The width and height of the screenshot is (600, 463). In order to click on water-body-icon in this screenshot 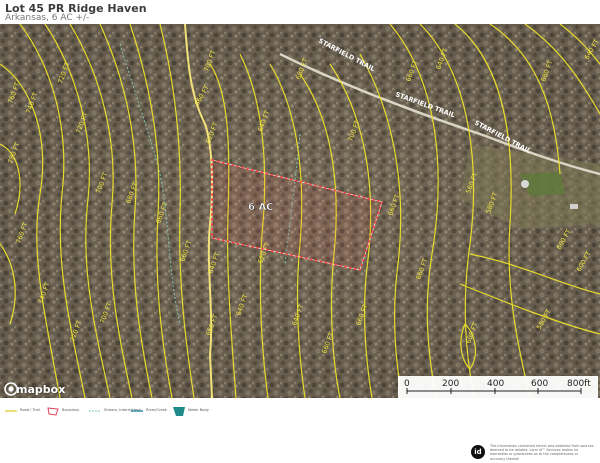, I will do `click(179, 411)`.